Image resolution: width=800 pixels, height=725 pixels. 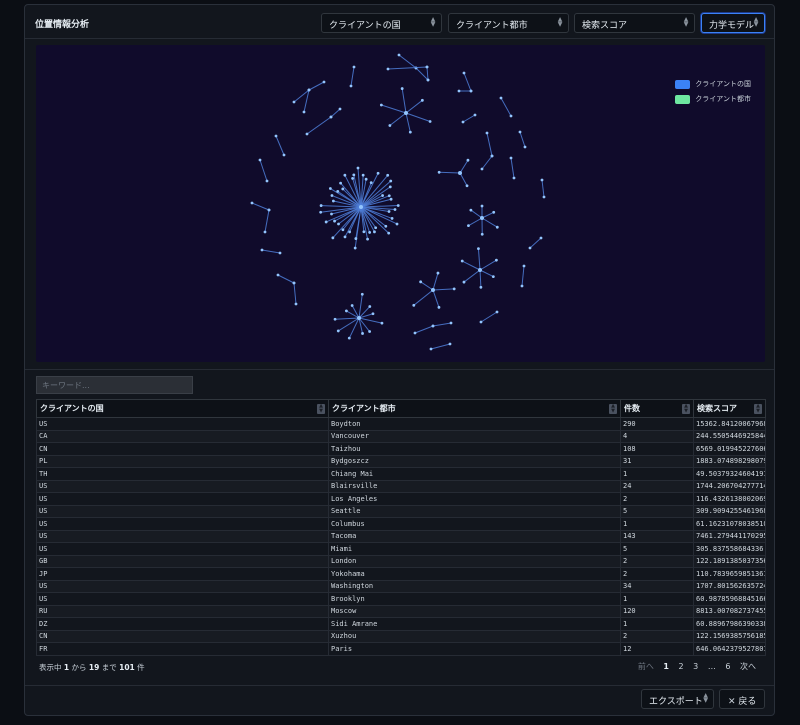 What do you see at coordinates (634, 23) in the screenshot?
I see `score-select: 検索スコア ▲ ▼` at bounding box center [634, 23].